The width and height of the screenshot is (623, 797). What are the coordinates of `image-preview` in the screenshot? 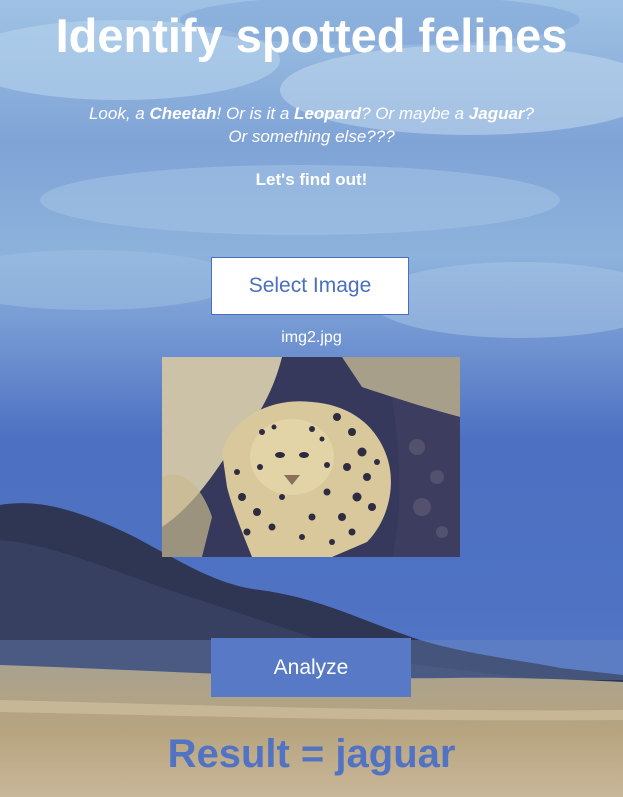 It's located at (311, 457).